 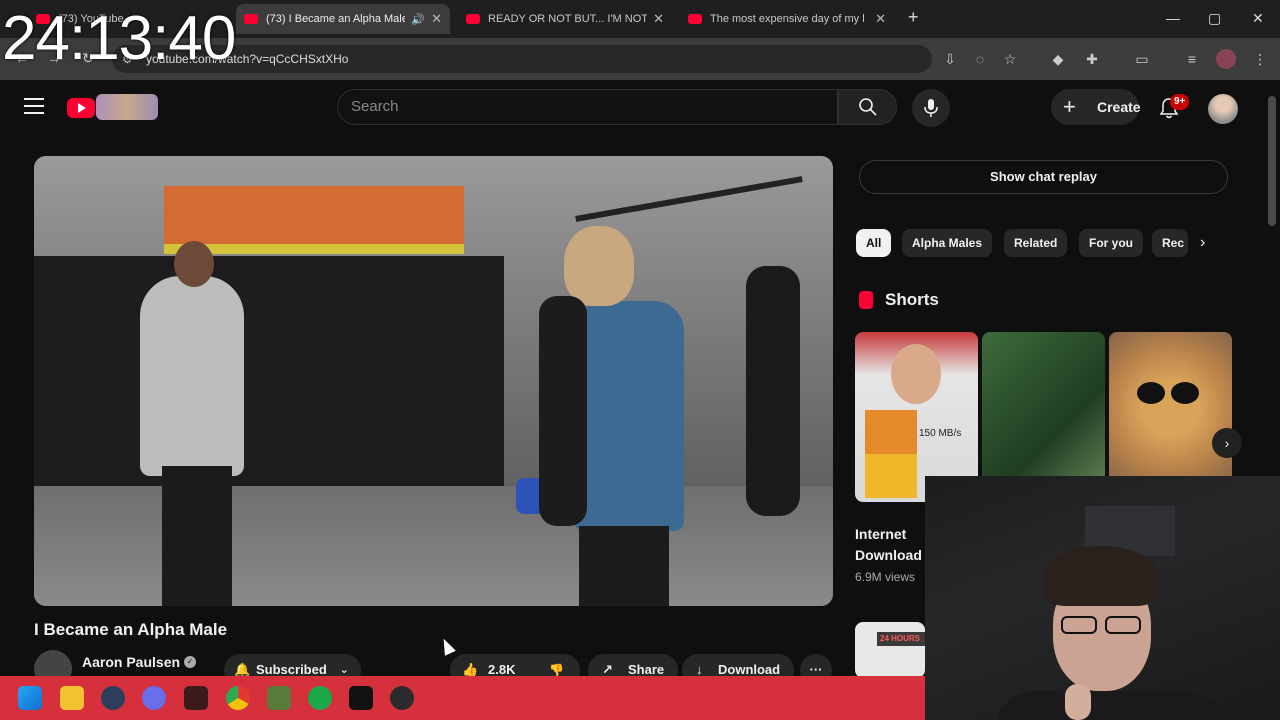 I want to click on chevron-right-icon: ›, so click(x=1202, y=243).